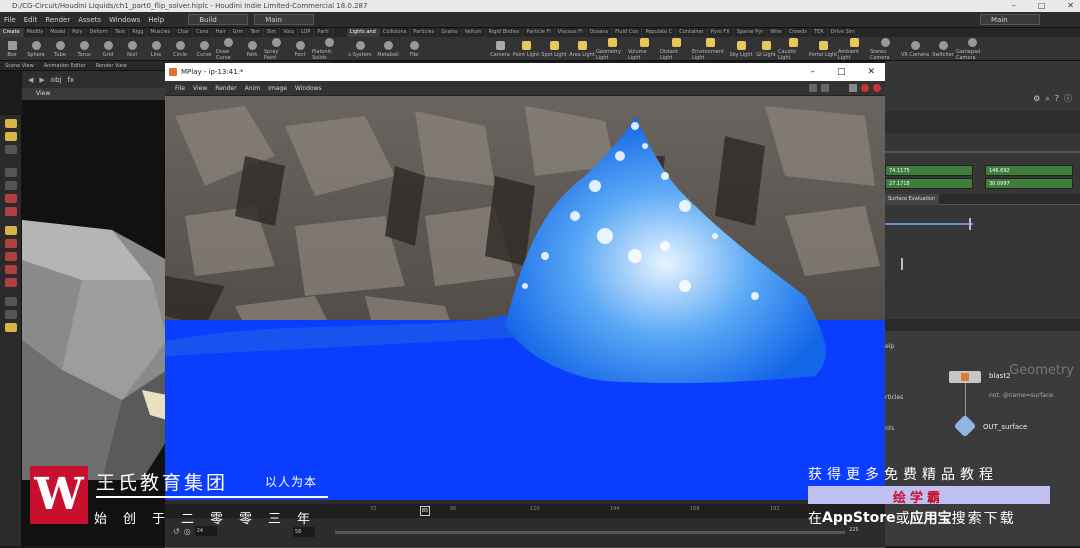 This screenshot has width=1080, height=548. Describe the element at coordinates (590, 532) in the screenshot. I see `range-slider` at that location.